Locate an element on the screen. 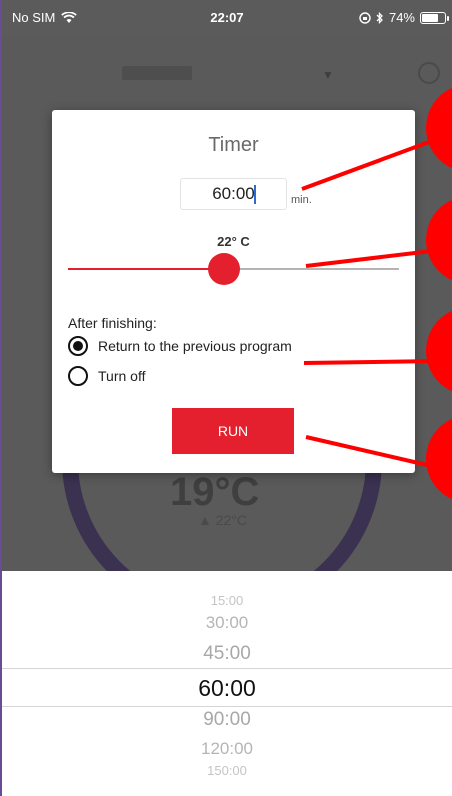 Image resolution: width=452 pixels, height=796 pixels. picker-item: 15:00 is located at coordinates (227, 600).